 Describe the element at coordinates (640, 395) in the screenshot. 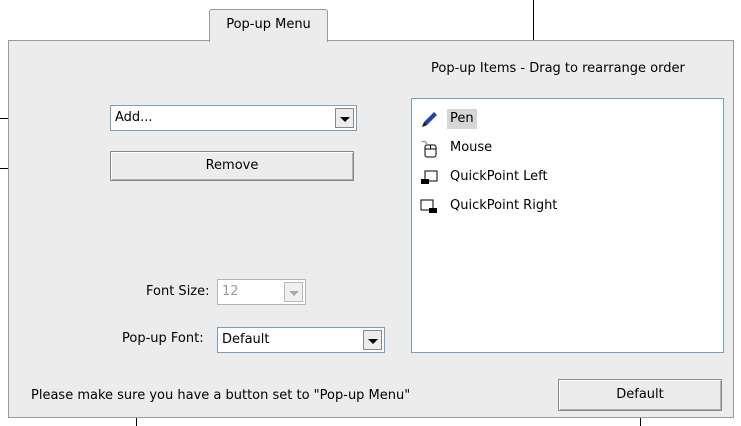

I see `default-button: Default` at that location.